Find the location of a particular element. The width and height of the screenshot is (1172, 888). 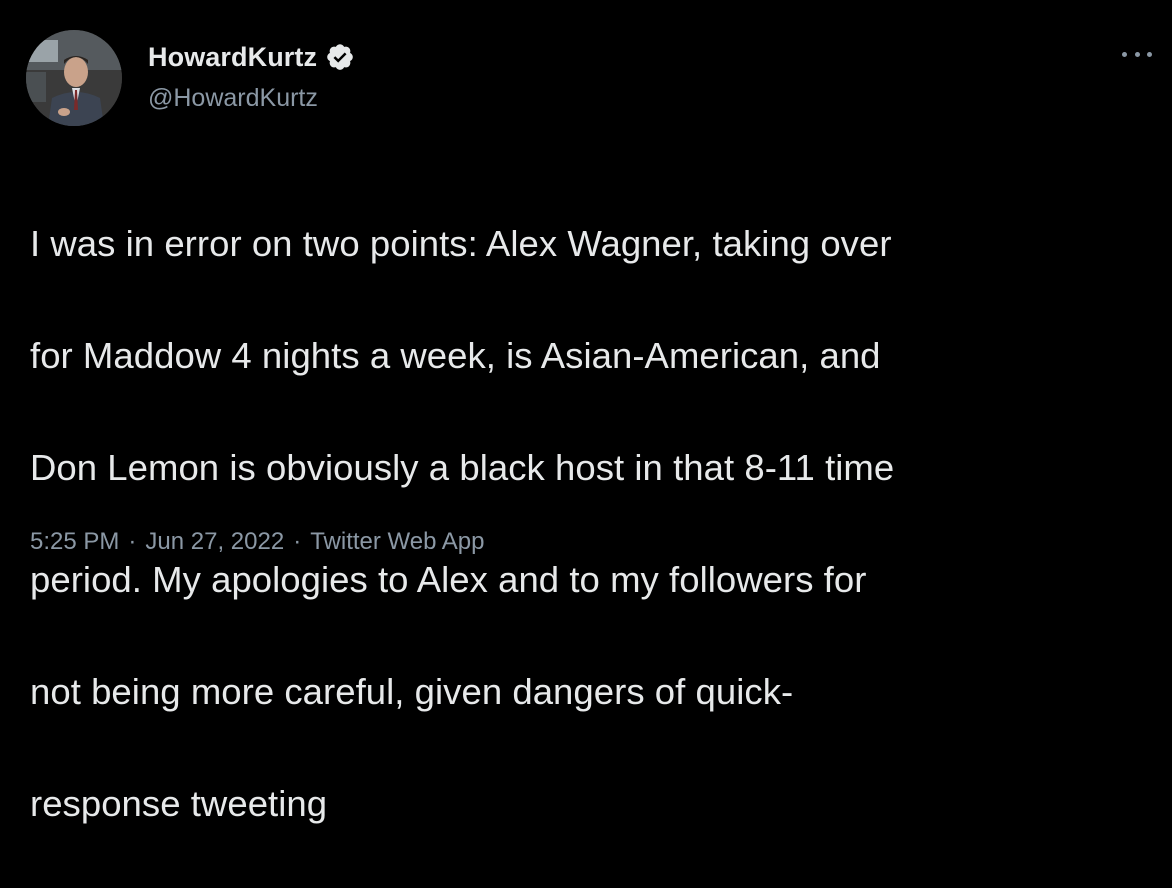

tweet-metadata: 5:25 PM · Jun 27, 2022 · Twitter Web App is located at coordinates (257, 542).